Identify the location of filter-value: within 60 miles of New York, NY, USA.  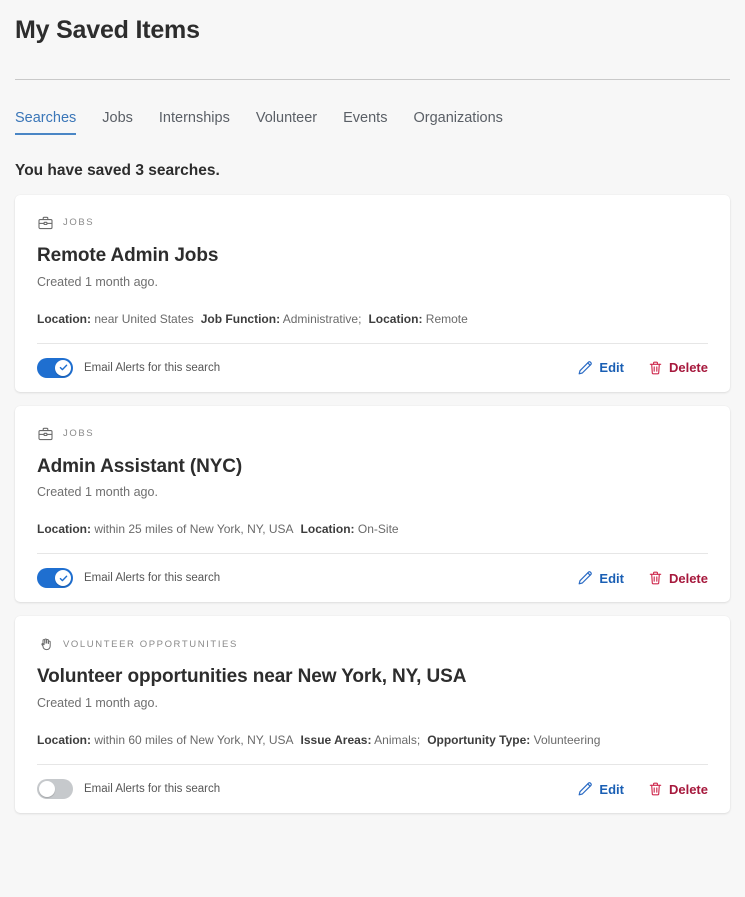
(194, 740).